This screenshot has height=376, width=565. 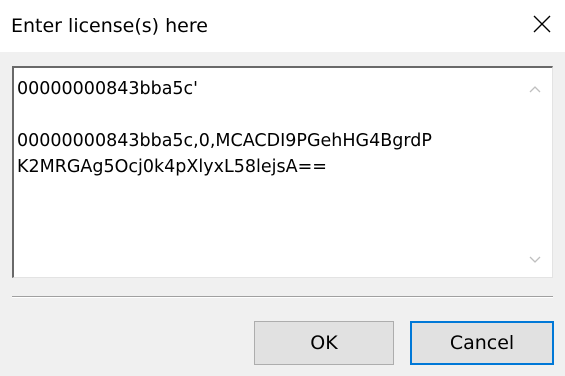 I want to click on close-icon, so click(x=542, y=26).